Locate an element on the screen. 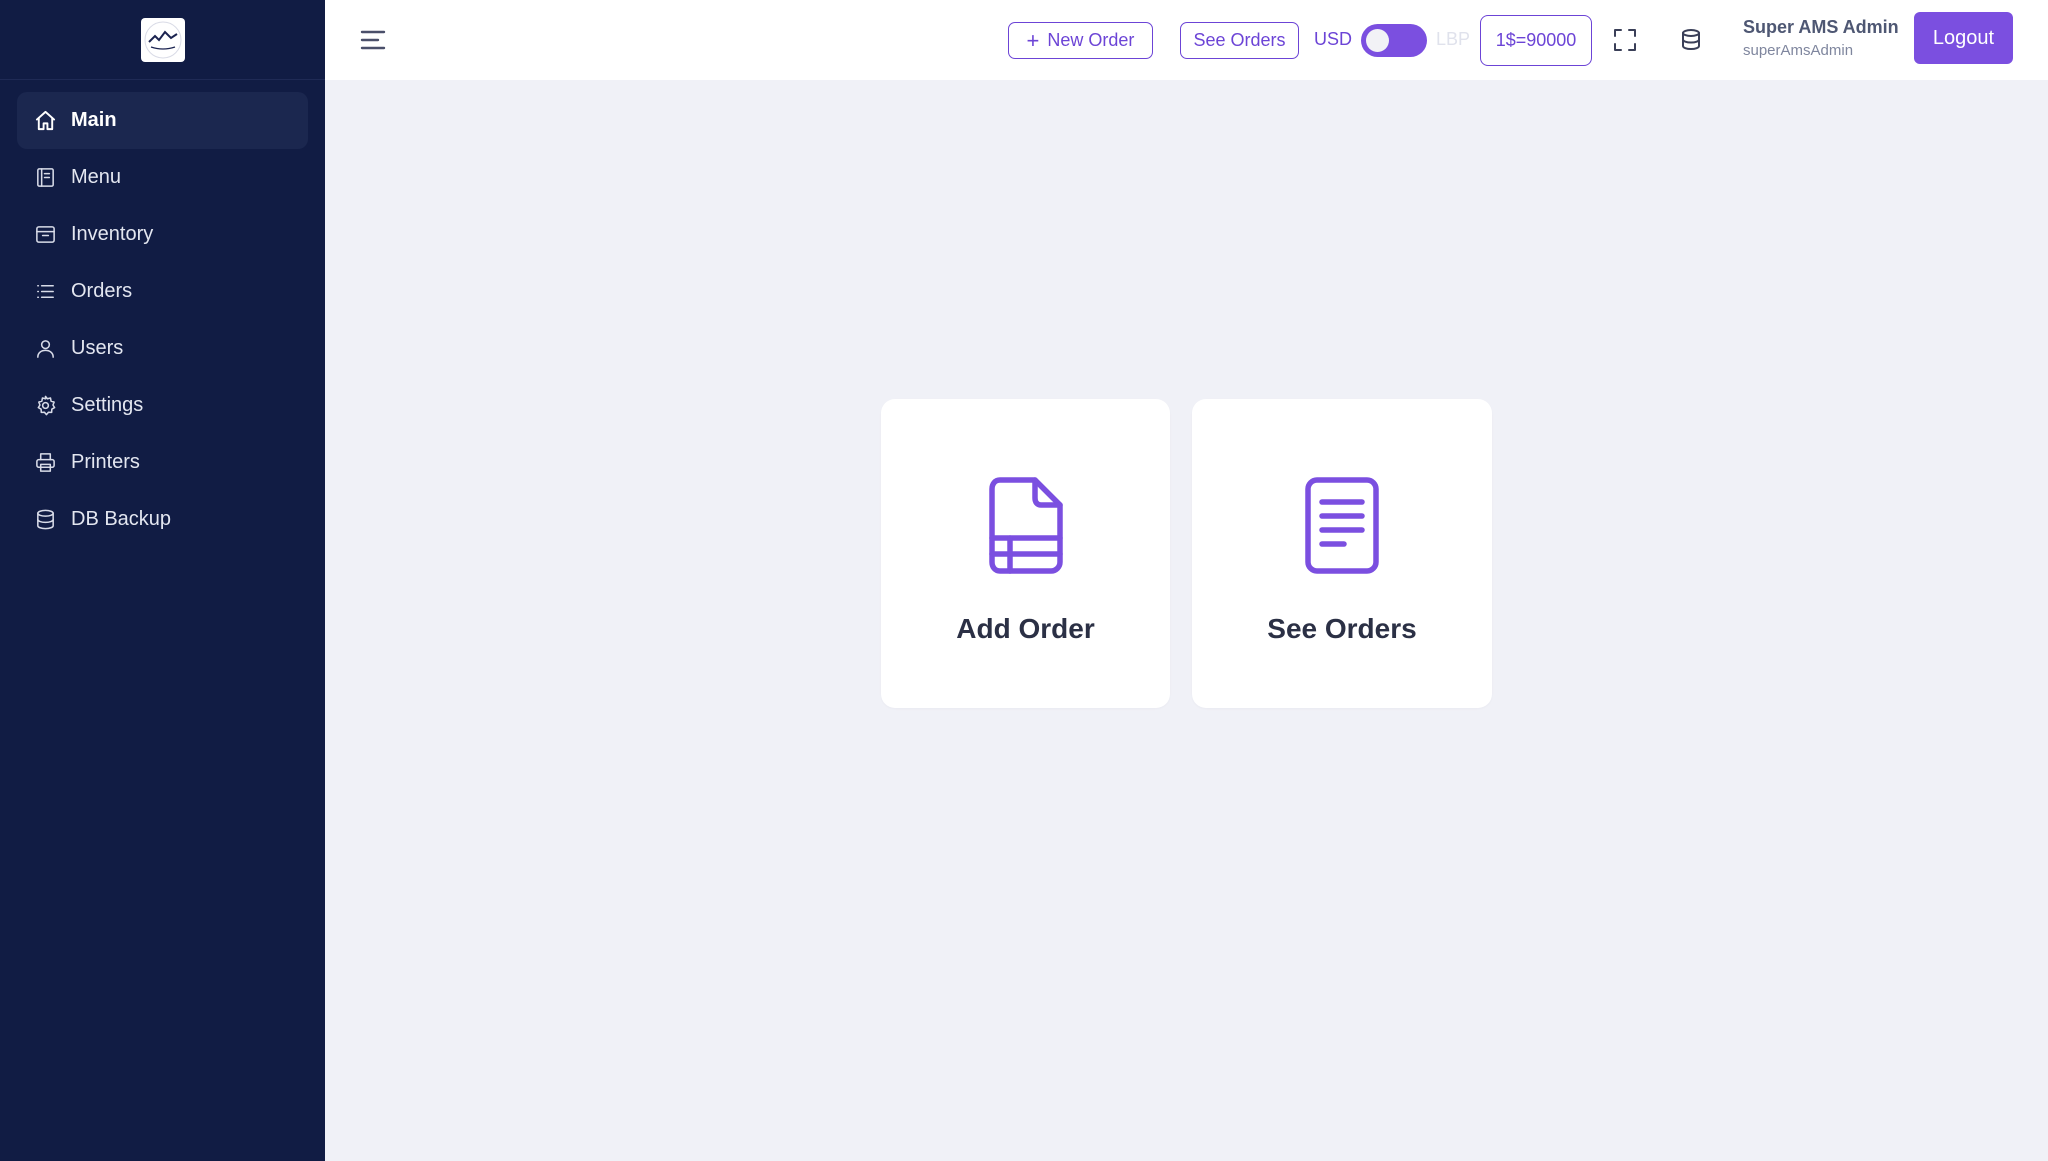  sidebar-item-label: Printers is located at coordinates (105, 462).